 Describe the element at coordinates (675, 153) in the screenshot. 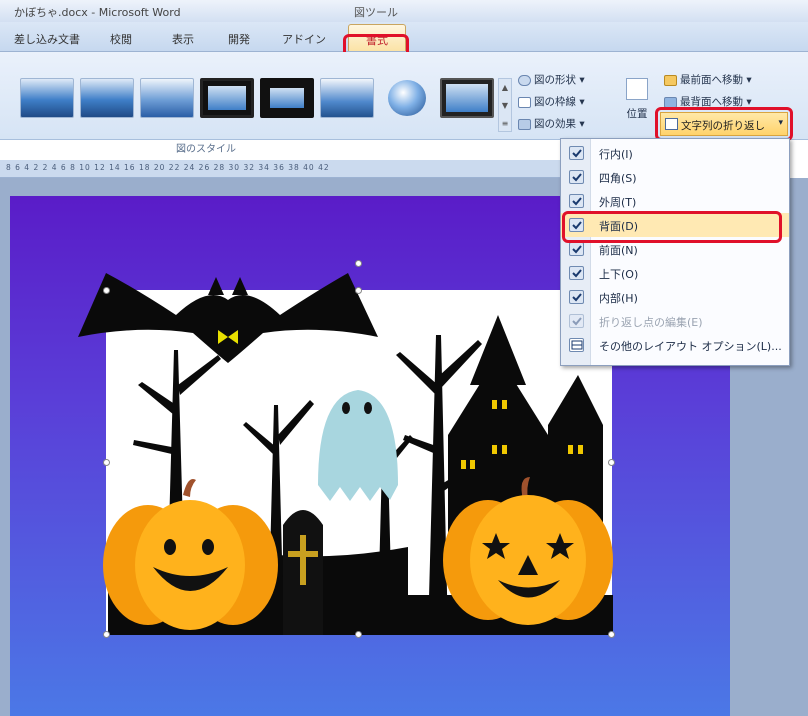

I see `menu-item-inline: 行内(I)` at that location.